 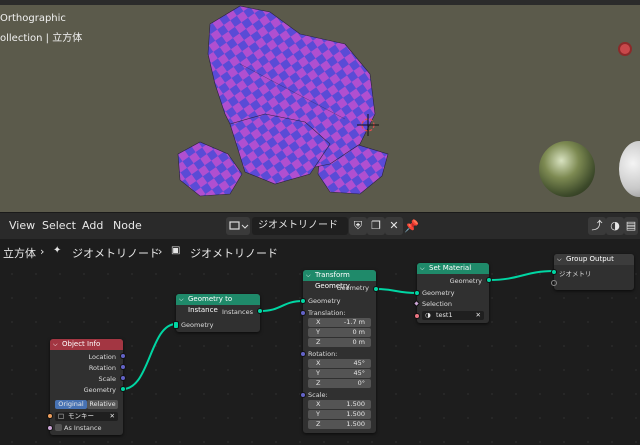 What do you see at coordinates (554, 272) in the screenshot?
I see `group-output-geometry-socket` at bounding box center [554, 272].